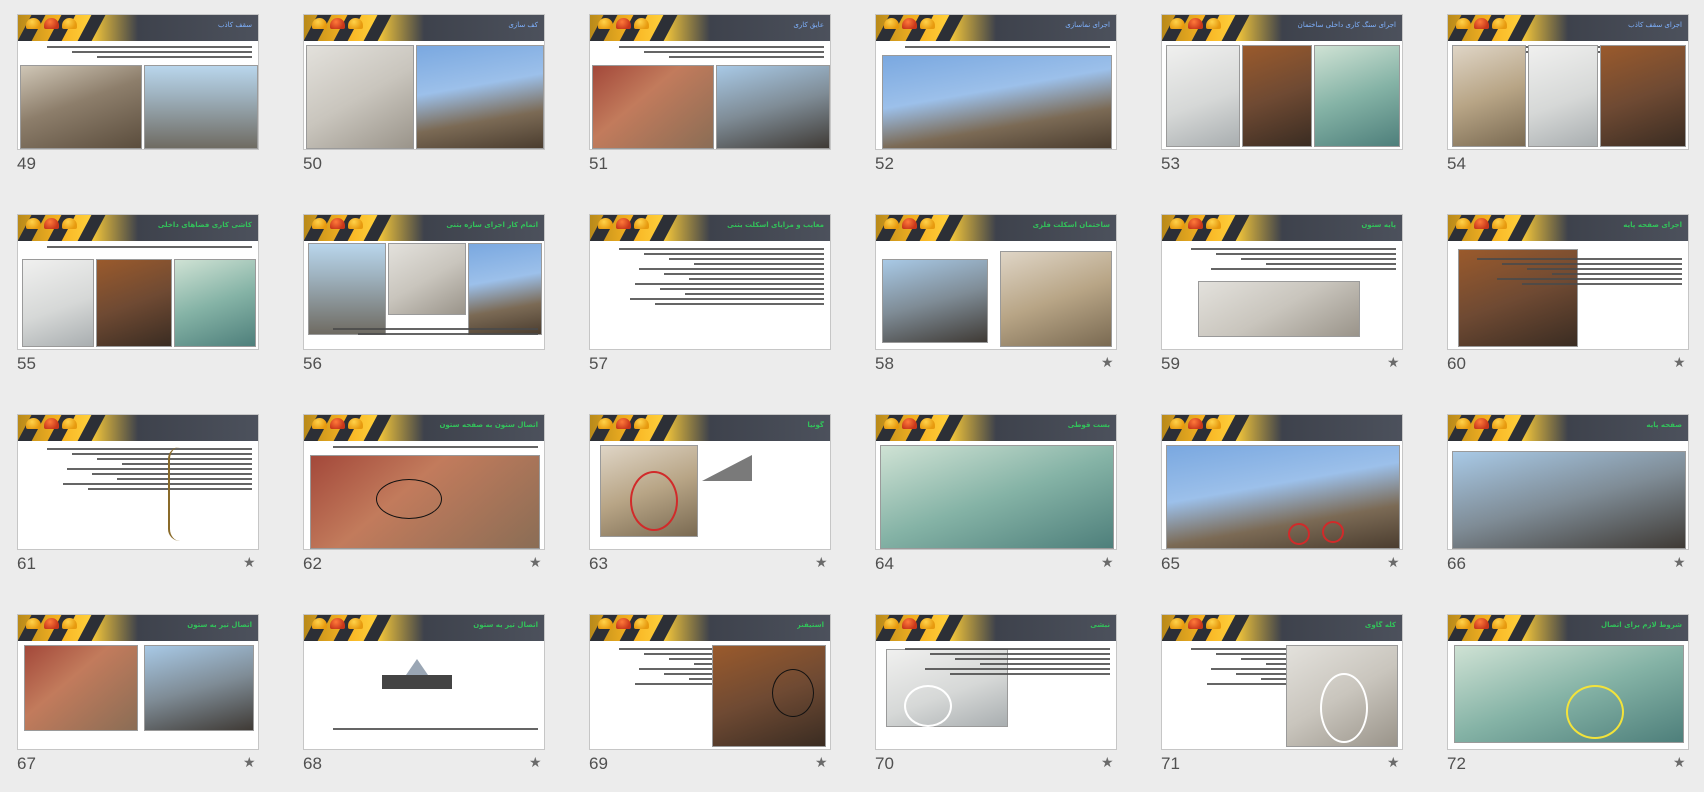  I want to click on slide-thumbnail: صفحه پایه, so click(1568, 482).